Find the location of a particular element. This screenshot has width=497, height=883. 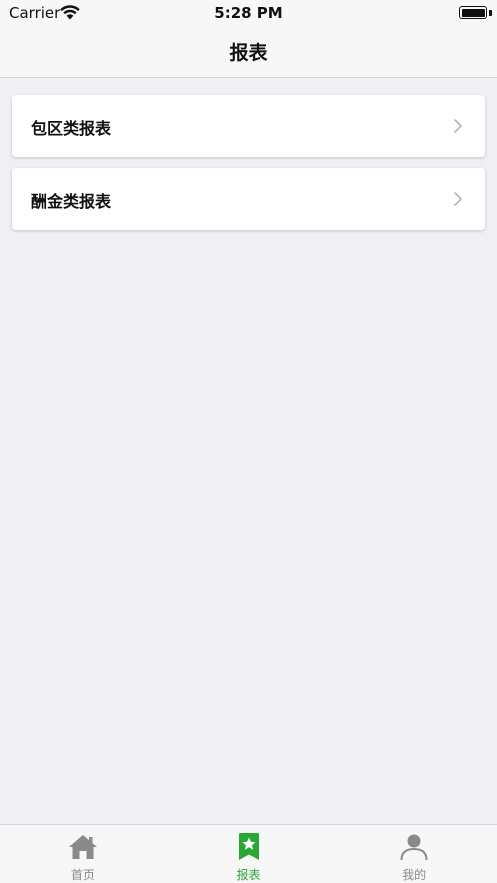

tab-bar: 首页 报表 我的 is located at coordinates (248, 853).